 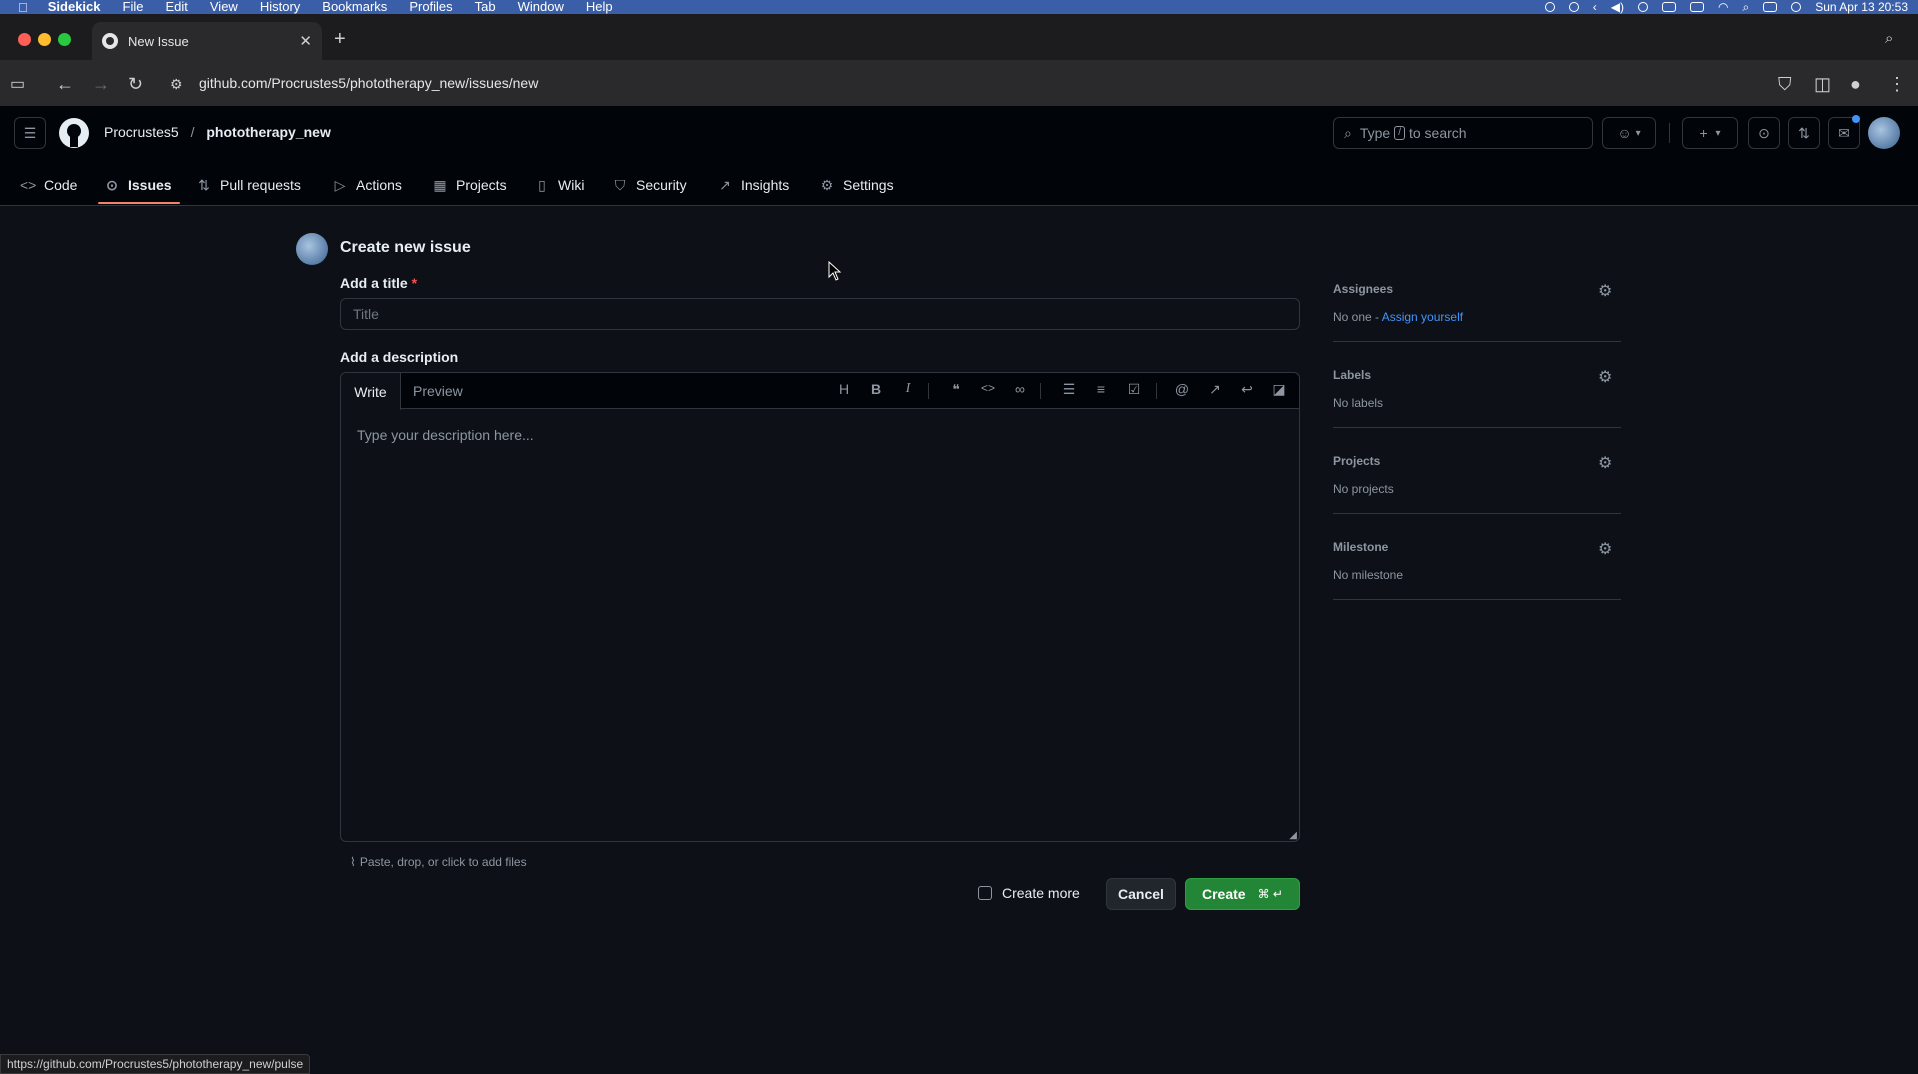 I want to click on pull-requests-shortcut-icon: ⇅, so click(x=1804, y=133).